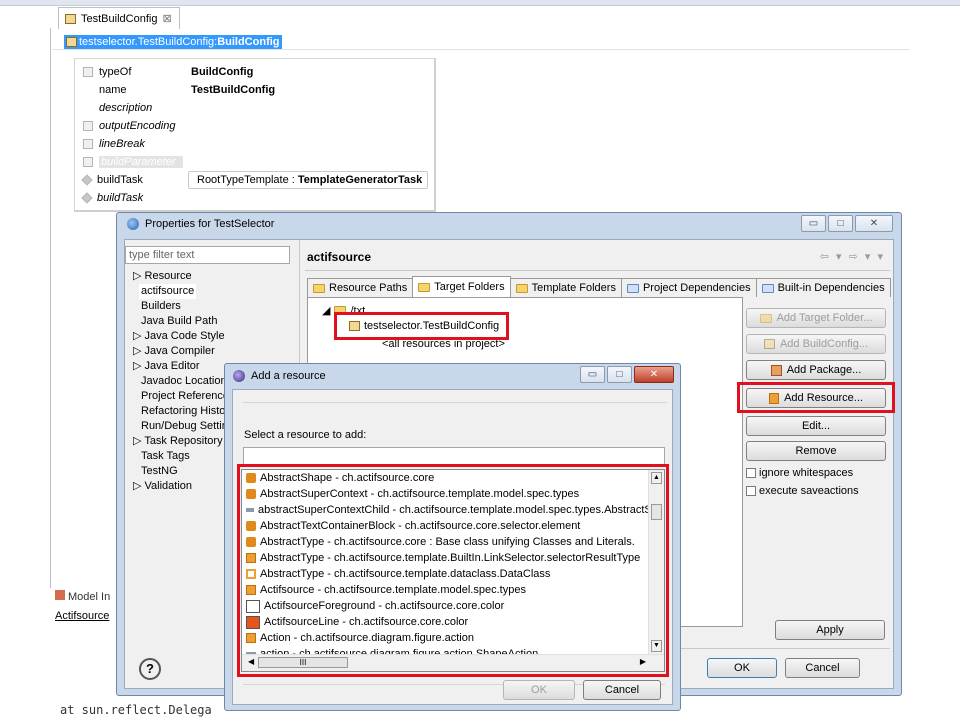 This screenshot has width=960, height=720. Describe the element at coordinates (326, 310) in the screenshot. I see `collapse-icon: ◢` at that location.